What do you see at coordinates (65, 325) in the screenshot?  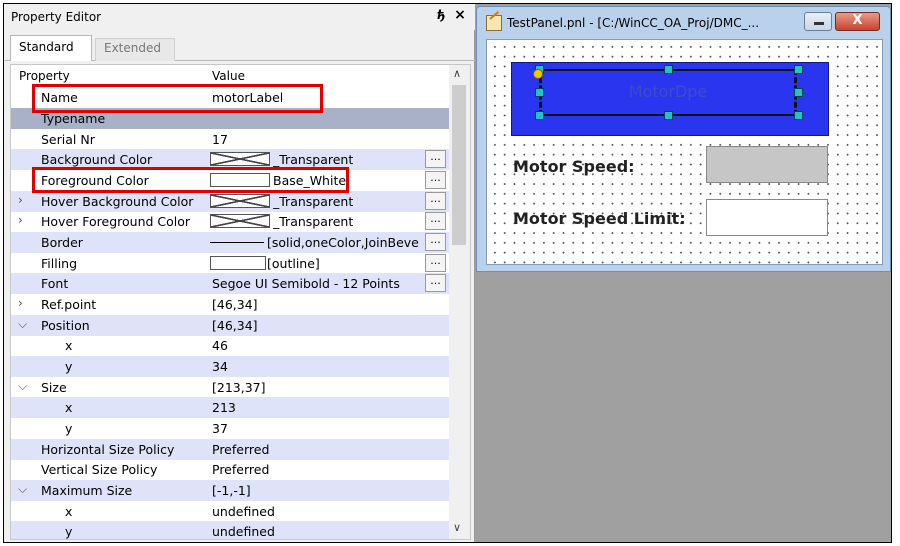 I see `property-name: Position` at bounding box center [65, 325].